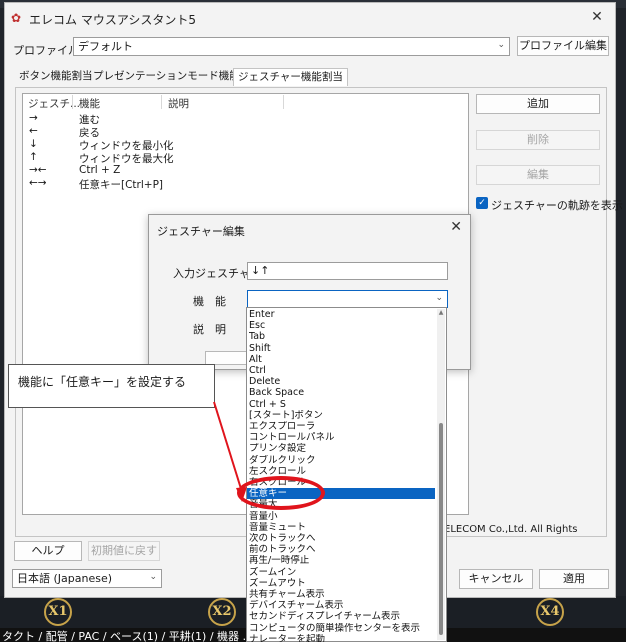 The image size is (626, 642). I want to click on dropdown-option: デバイスチャーム表示, so click(342, 605).